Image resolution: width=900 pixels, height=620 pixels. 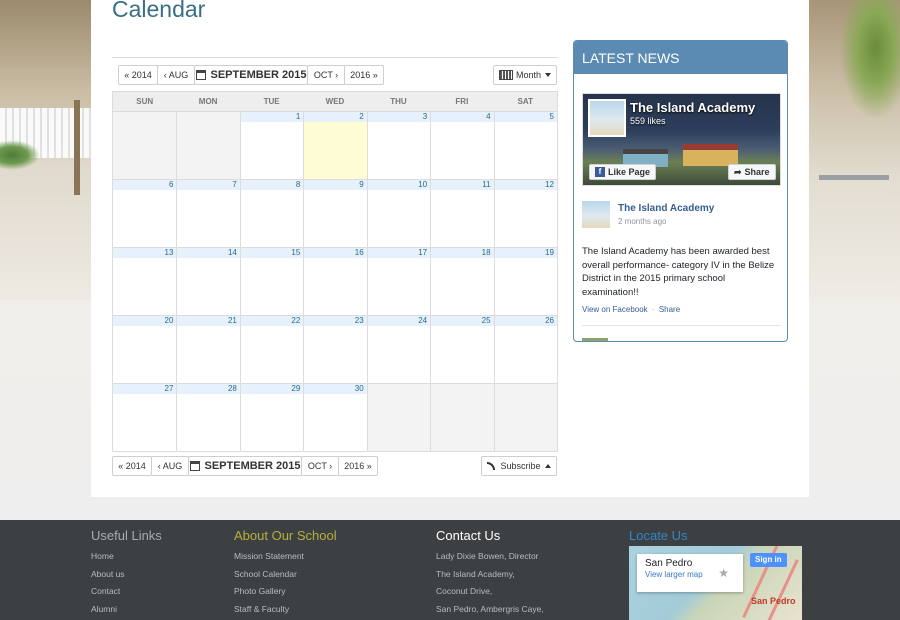 What do you see at coordinates (126, 575) in the screenshot?
I see `footer-link-about: About us` at bounding box center [126, 575].